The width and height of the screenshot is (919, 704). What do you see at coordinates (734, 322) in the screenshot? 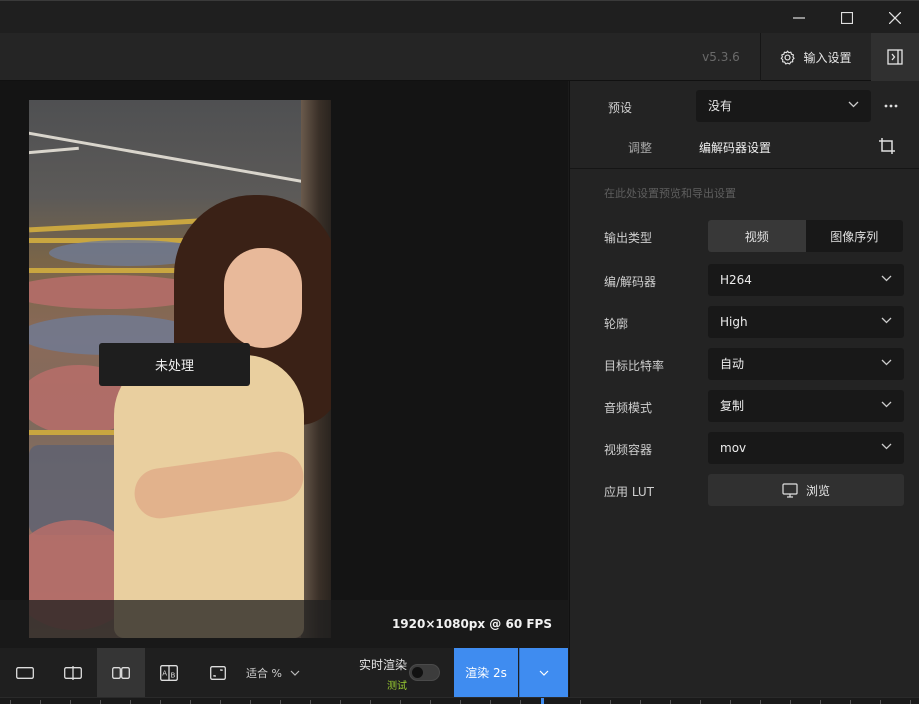
I see `profile-value: High` at bounding box center [734, 322].